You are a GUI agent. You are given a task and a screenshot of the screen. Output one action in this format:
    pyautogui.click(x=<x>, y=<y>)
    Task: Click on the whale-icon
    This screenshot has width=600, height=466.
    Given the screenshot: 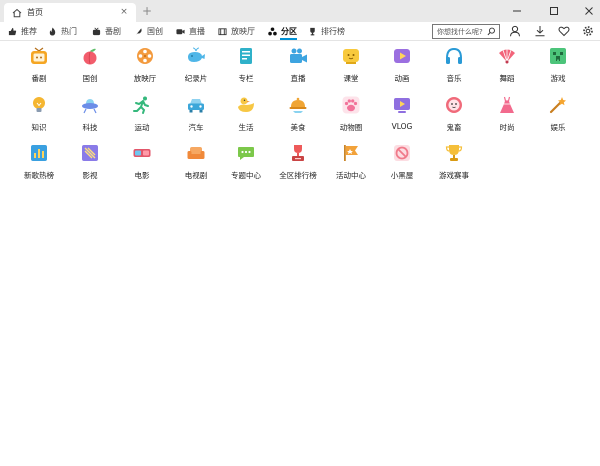 What is the action you would take?
    pyautogui.click(x=196, y=54)
    